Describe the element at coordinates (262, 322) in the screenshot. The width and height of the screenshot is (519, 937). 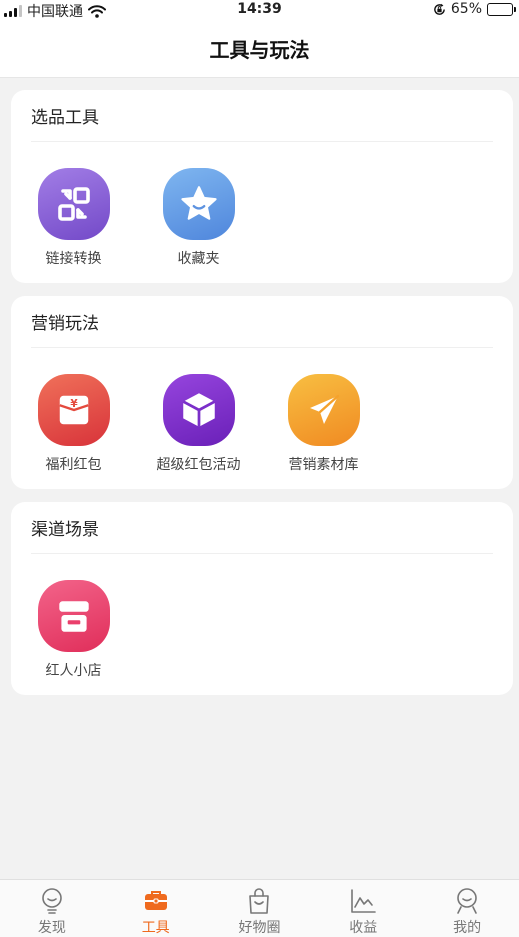
I see `section-header: 营销玩法` at that location.